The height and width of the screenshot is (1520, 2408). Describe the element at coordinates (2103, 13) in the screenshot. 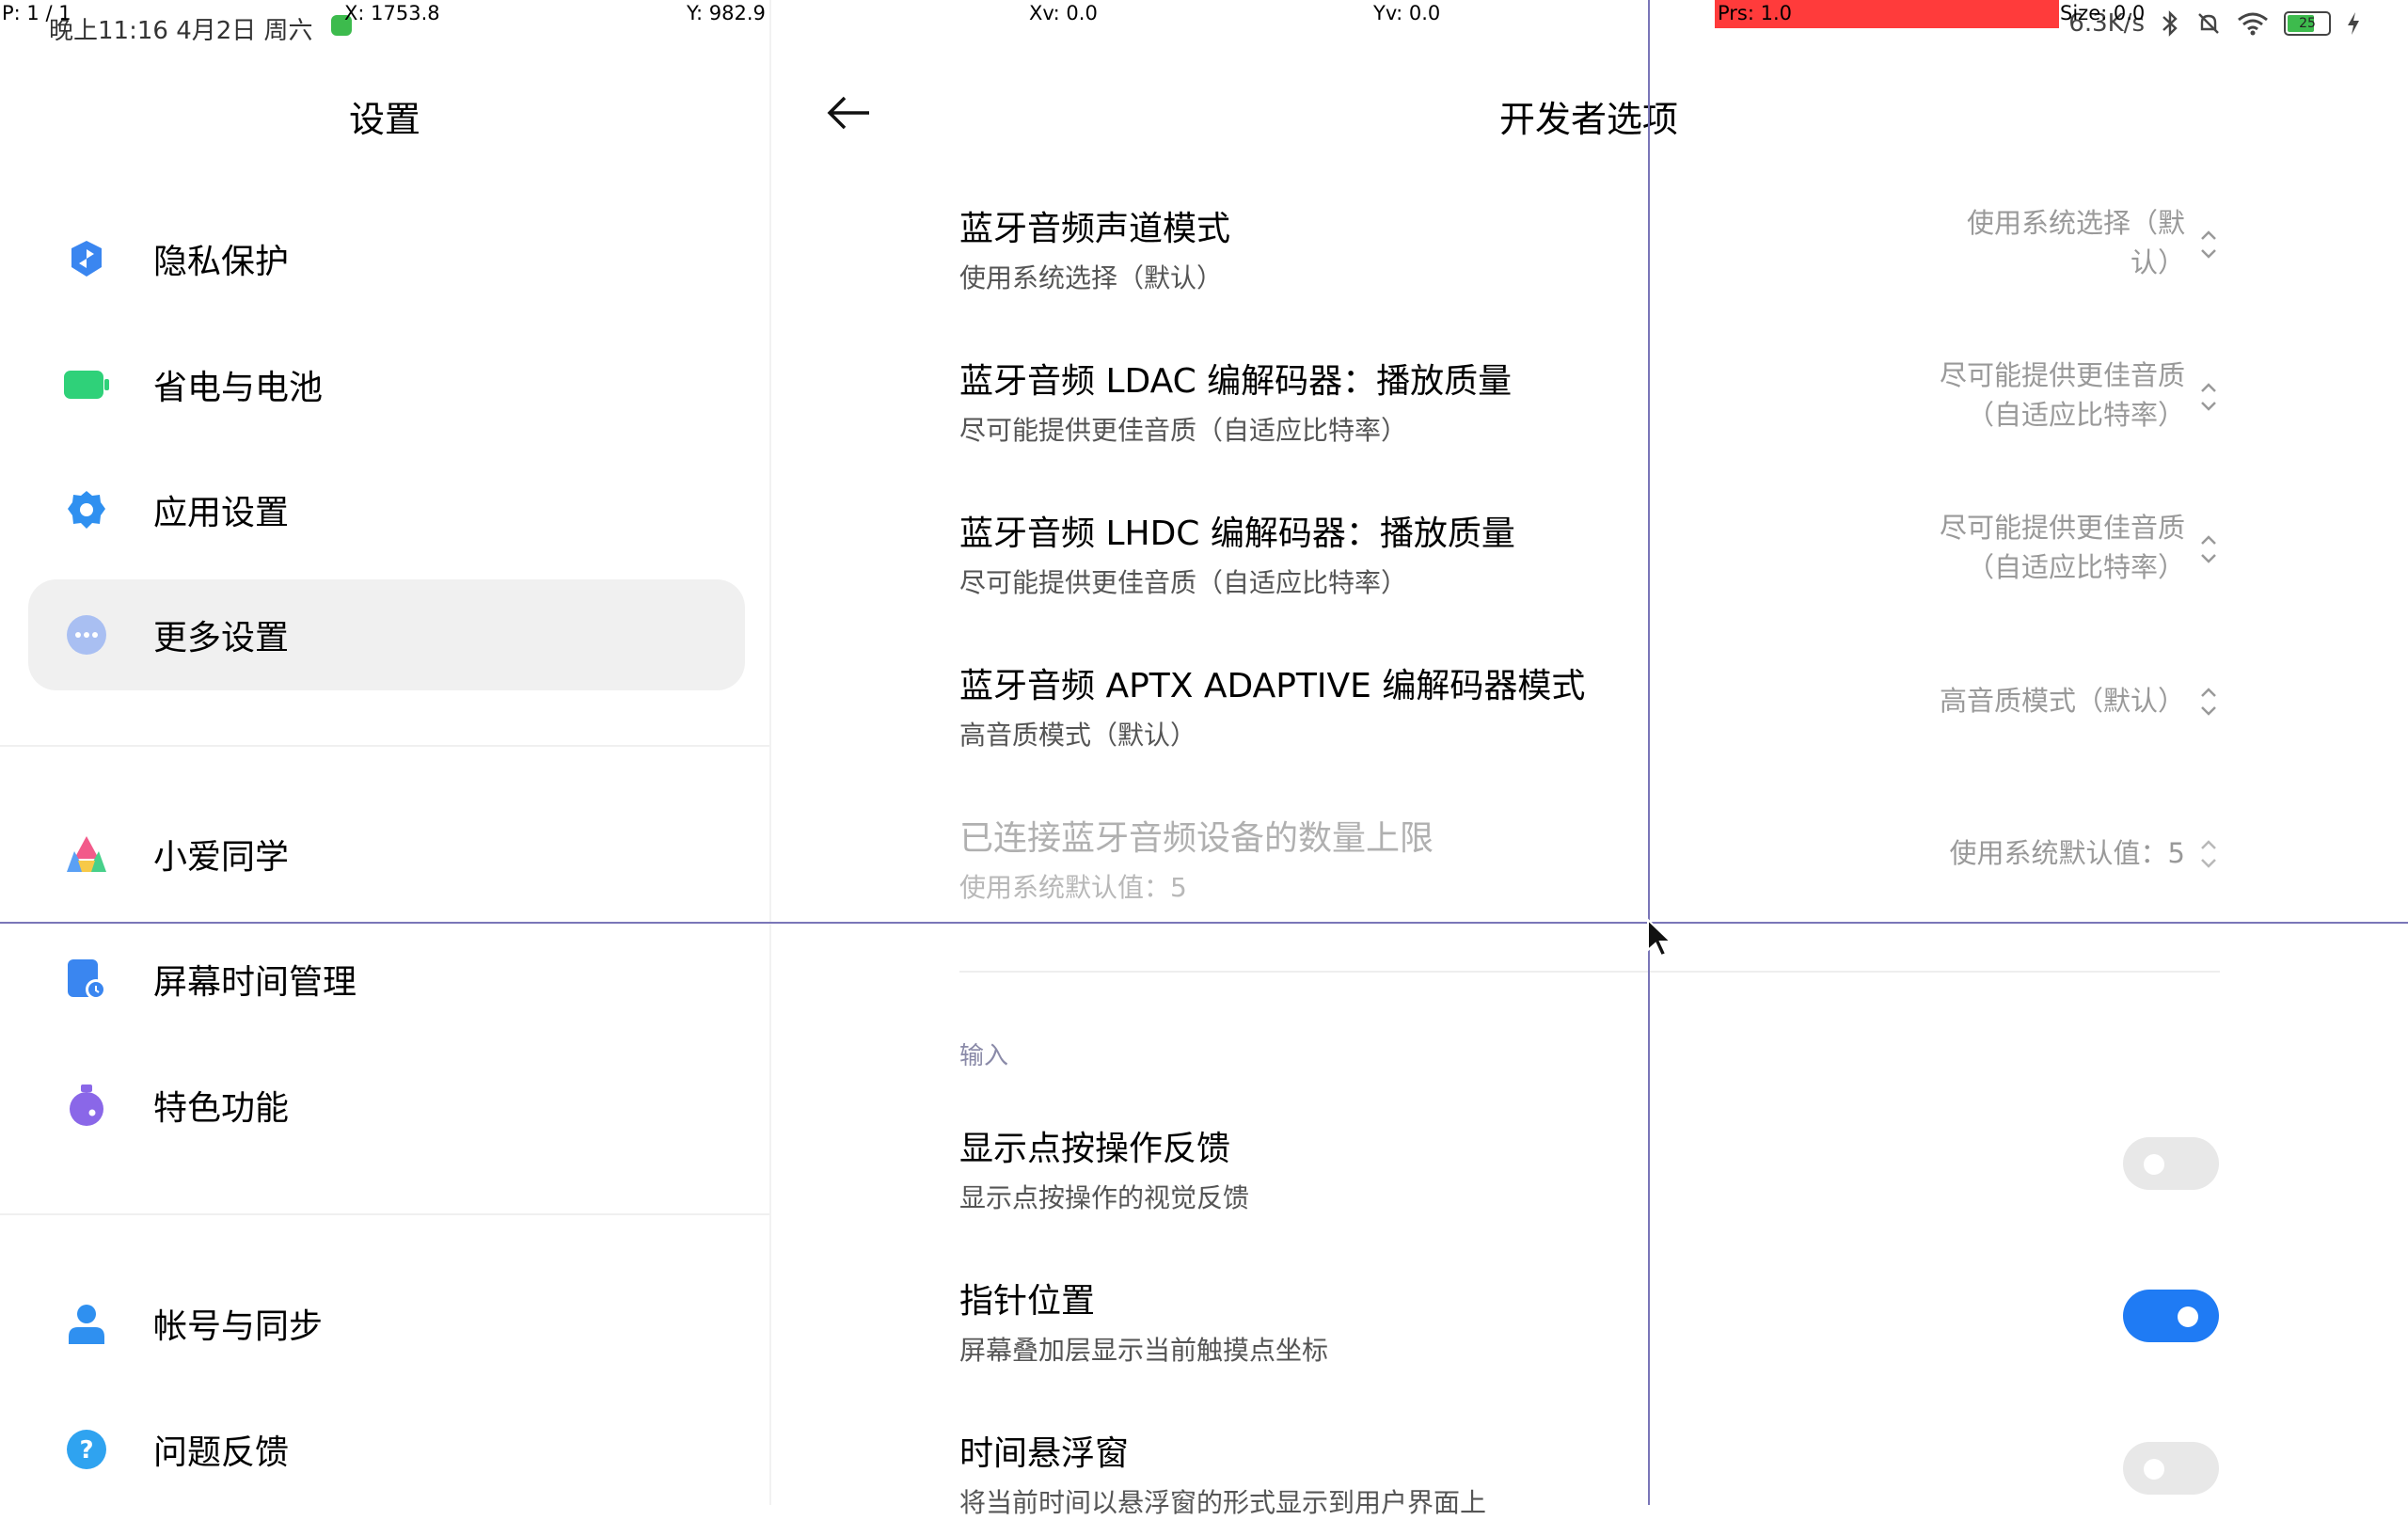

I see `pointer-size: Size: 0.0` at that location.